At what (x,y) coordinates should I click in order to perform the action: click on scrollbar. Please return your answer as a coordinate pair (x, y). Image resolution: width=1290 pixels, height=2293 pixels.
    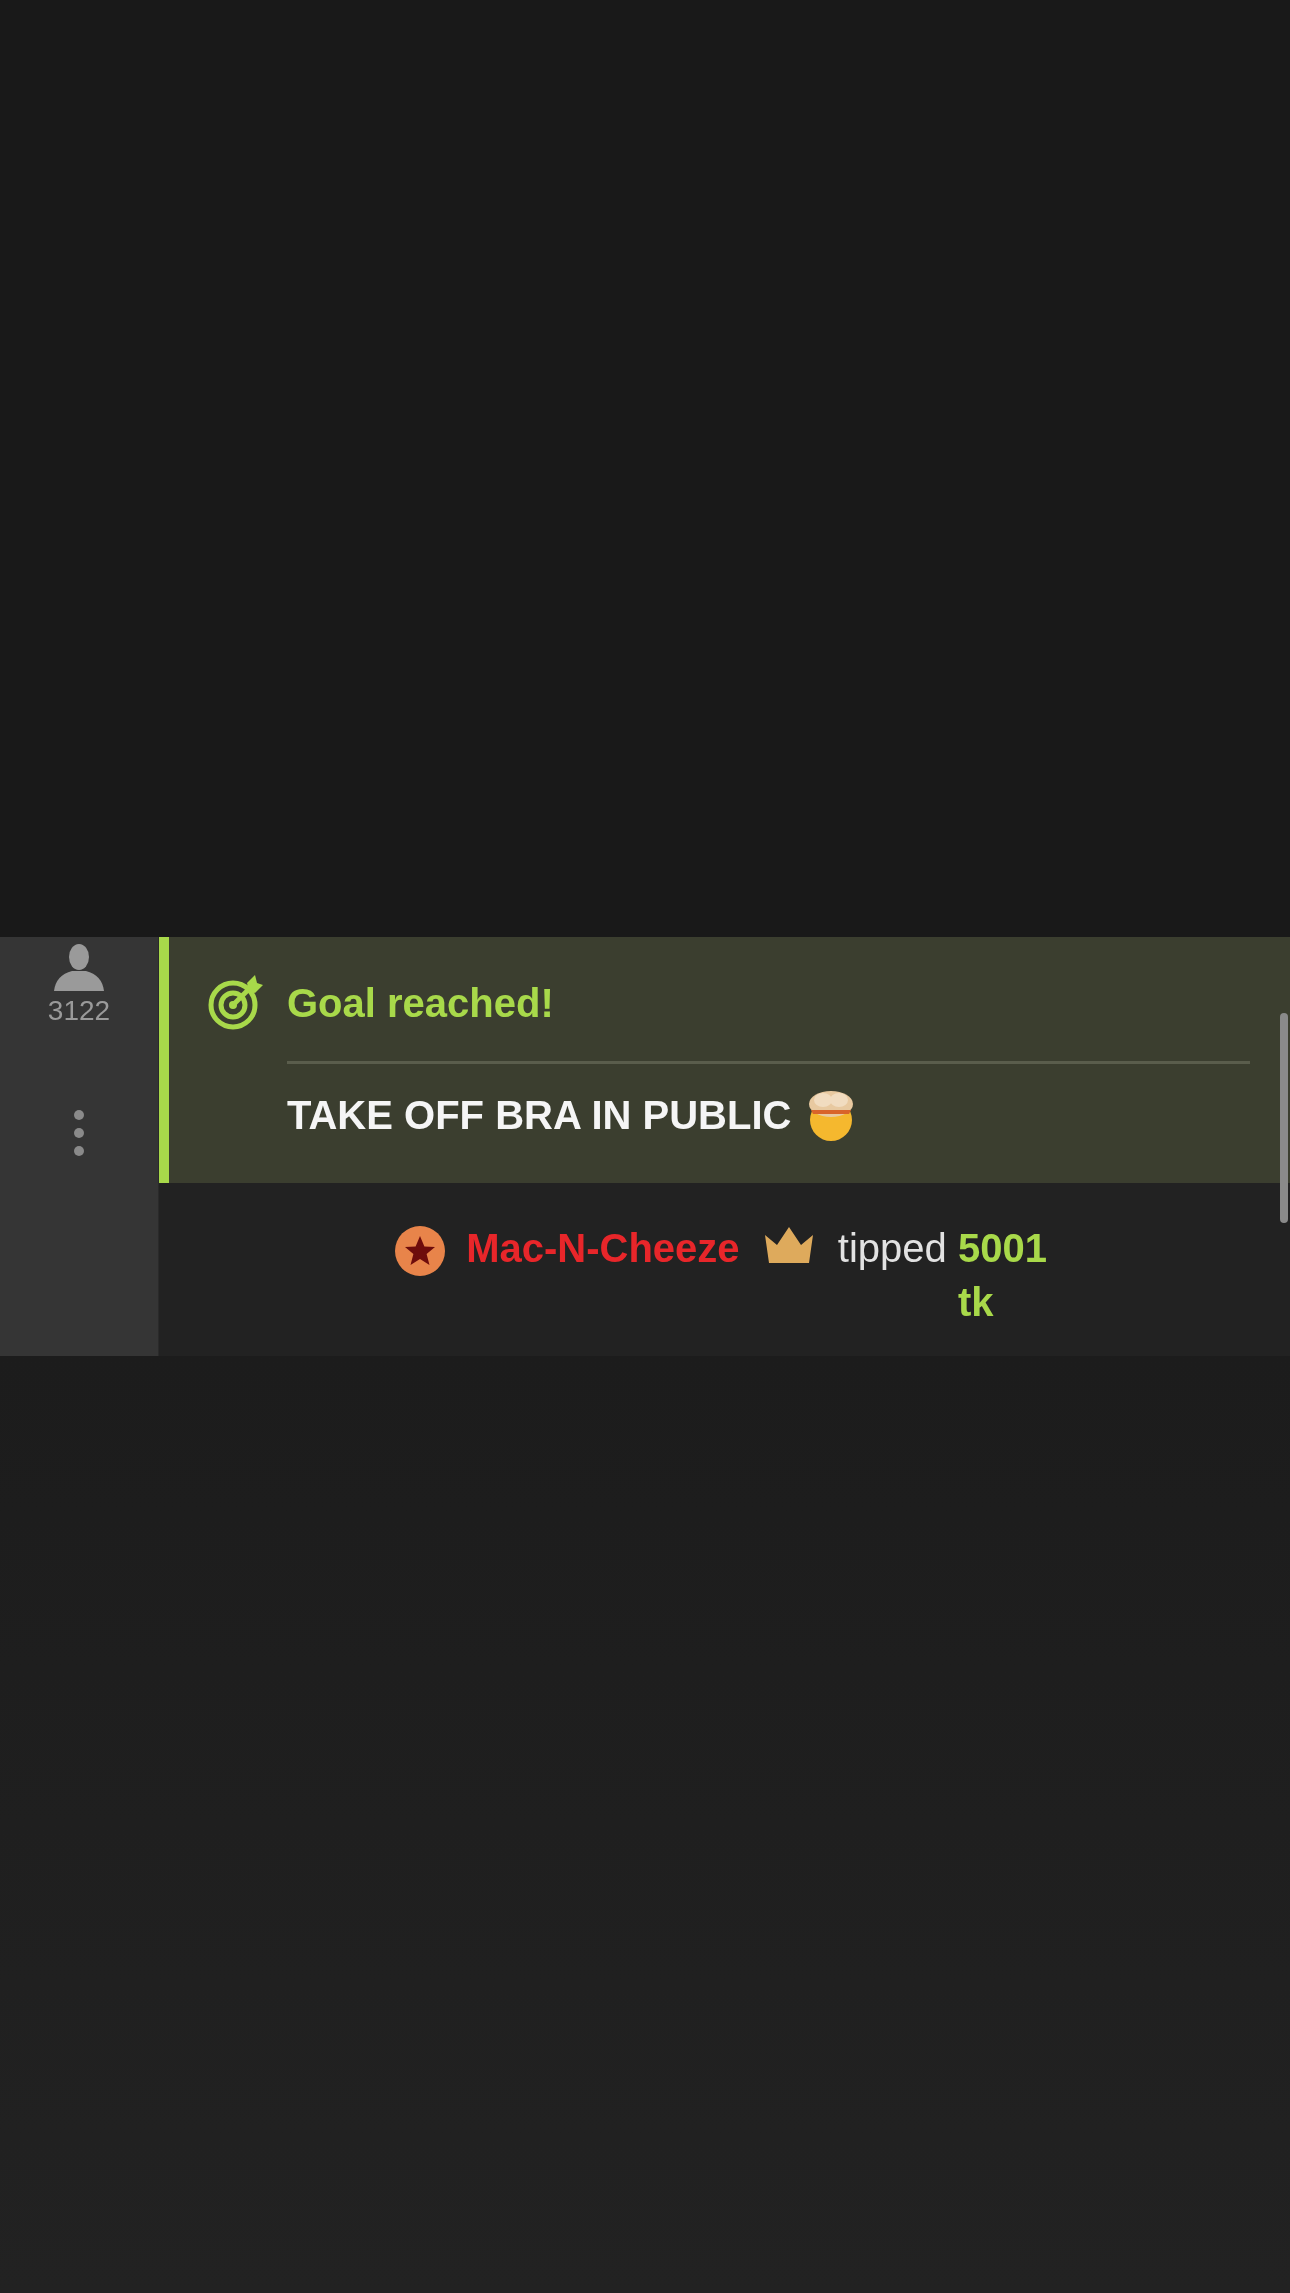
    Looking at the image, I should click on (1284, 1118).